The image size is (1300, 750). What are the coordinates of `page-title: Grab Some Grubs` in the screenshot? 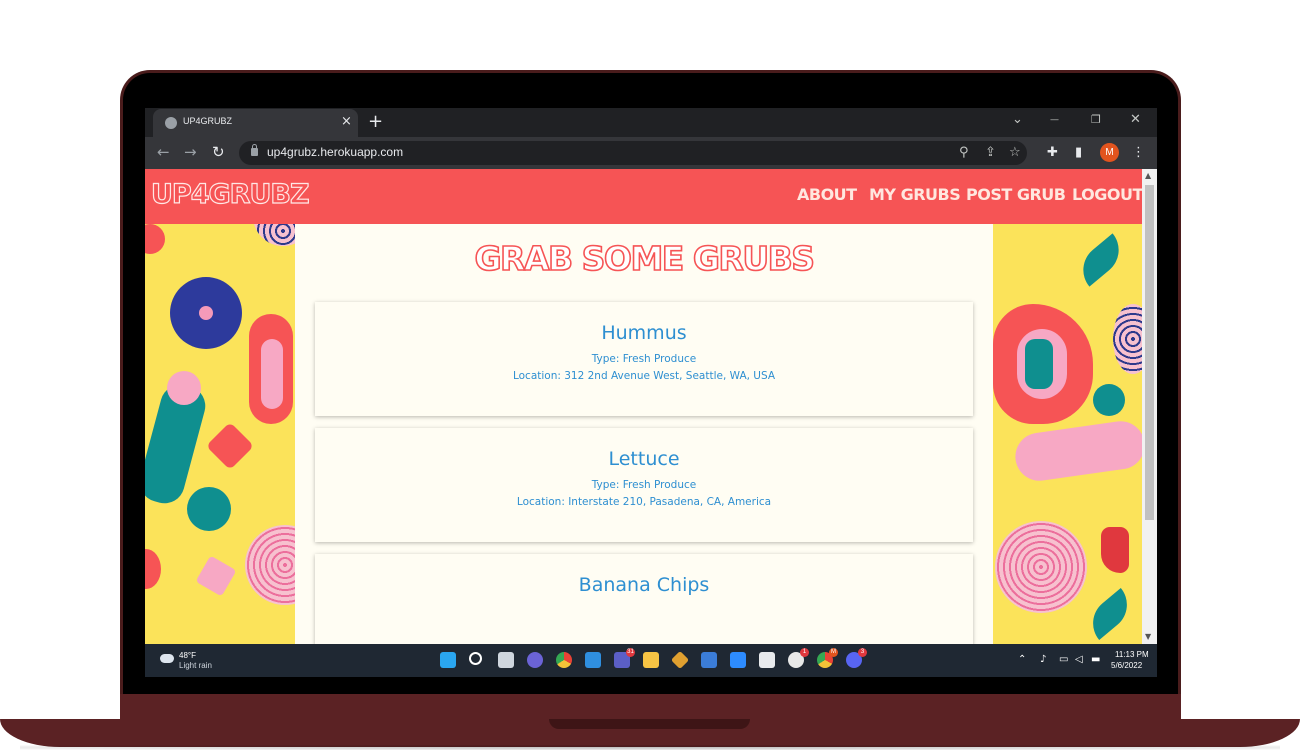 It's located at (645, 258).